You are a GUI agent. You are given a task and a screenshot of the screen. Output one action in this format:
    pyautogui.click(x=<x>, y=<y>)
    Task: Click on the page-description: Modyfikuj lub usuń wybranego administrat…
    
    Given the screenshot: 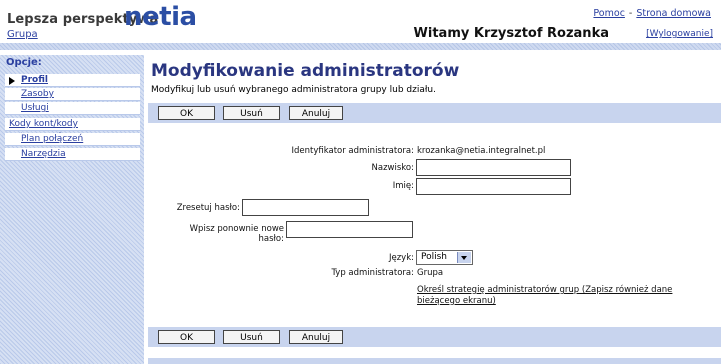 What is the action you would take?
    pyautogui.click(x=293, y=90)
    